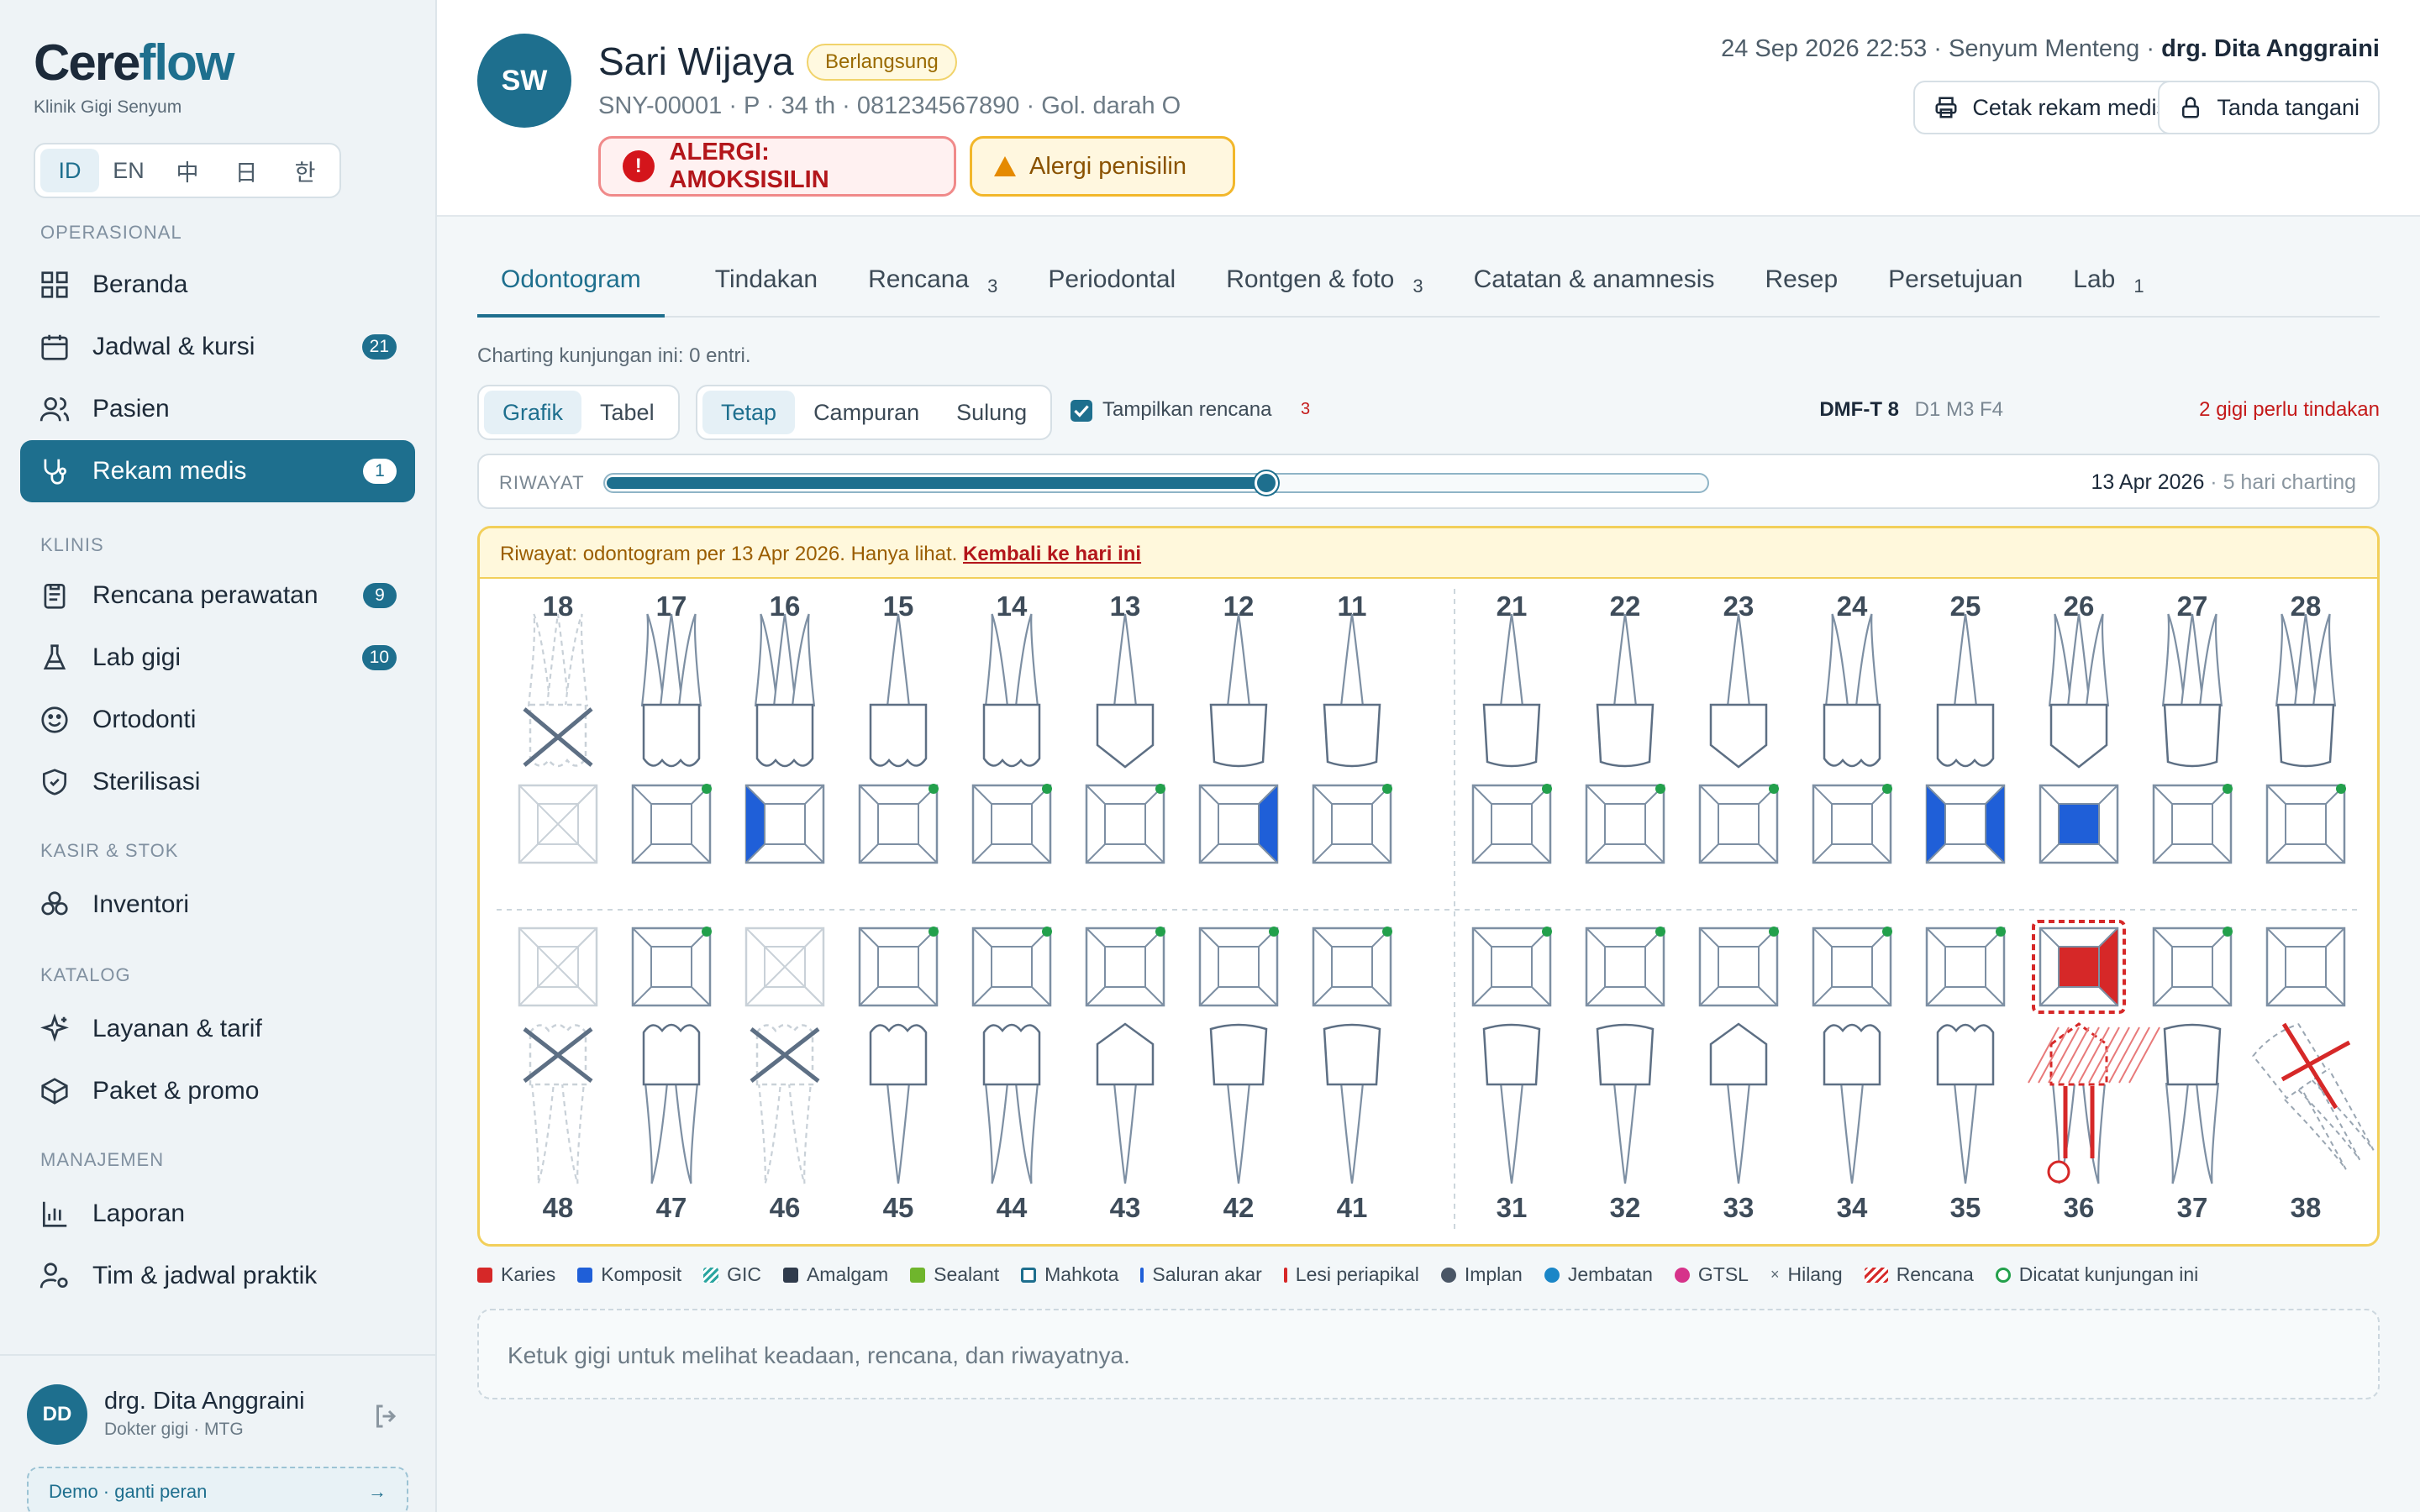  Describe the element at coordinates (932, 289) in the screenshot. I see `tab-rencana: Rencana 3` at that location.